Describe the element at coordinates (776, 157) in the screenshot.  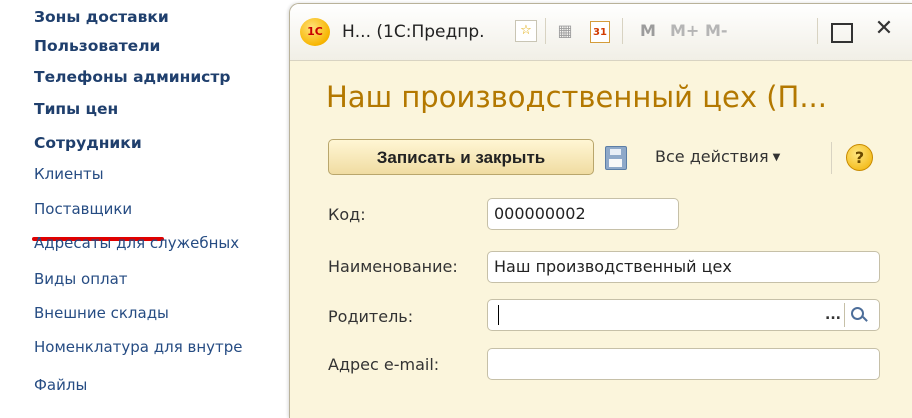
I see `dropdown-arrow-icon: ▼` at that location.